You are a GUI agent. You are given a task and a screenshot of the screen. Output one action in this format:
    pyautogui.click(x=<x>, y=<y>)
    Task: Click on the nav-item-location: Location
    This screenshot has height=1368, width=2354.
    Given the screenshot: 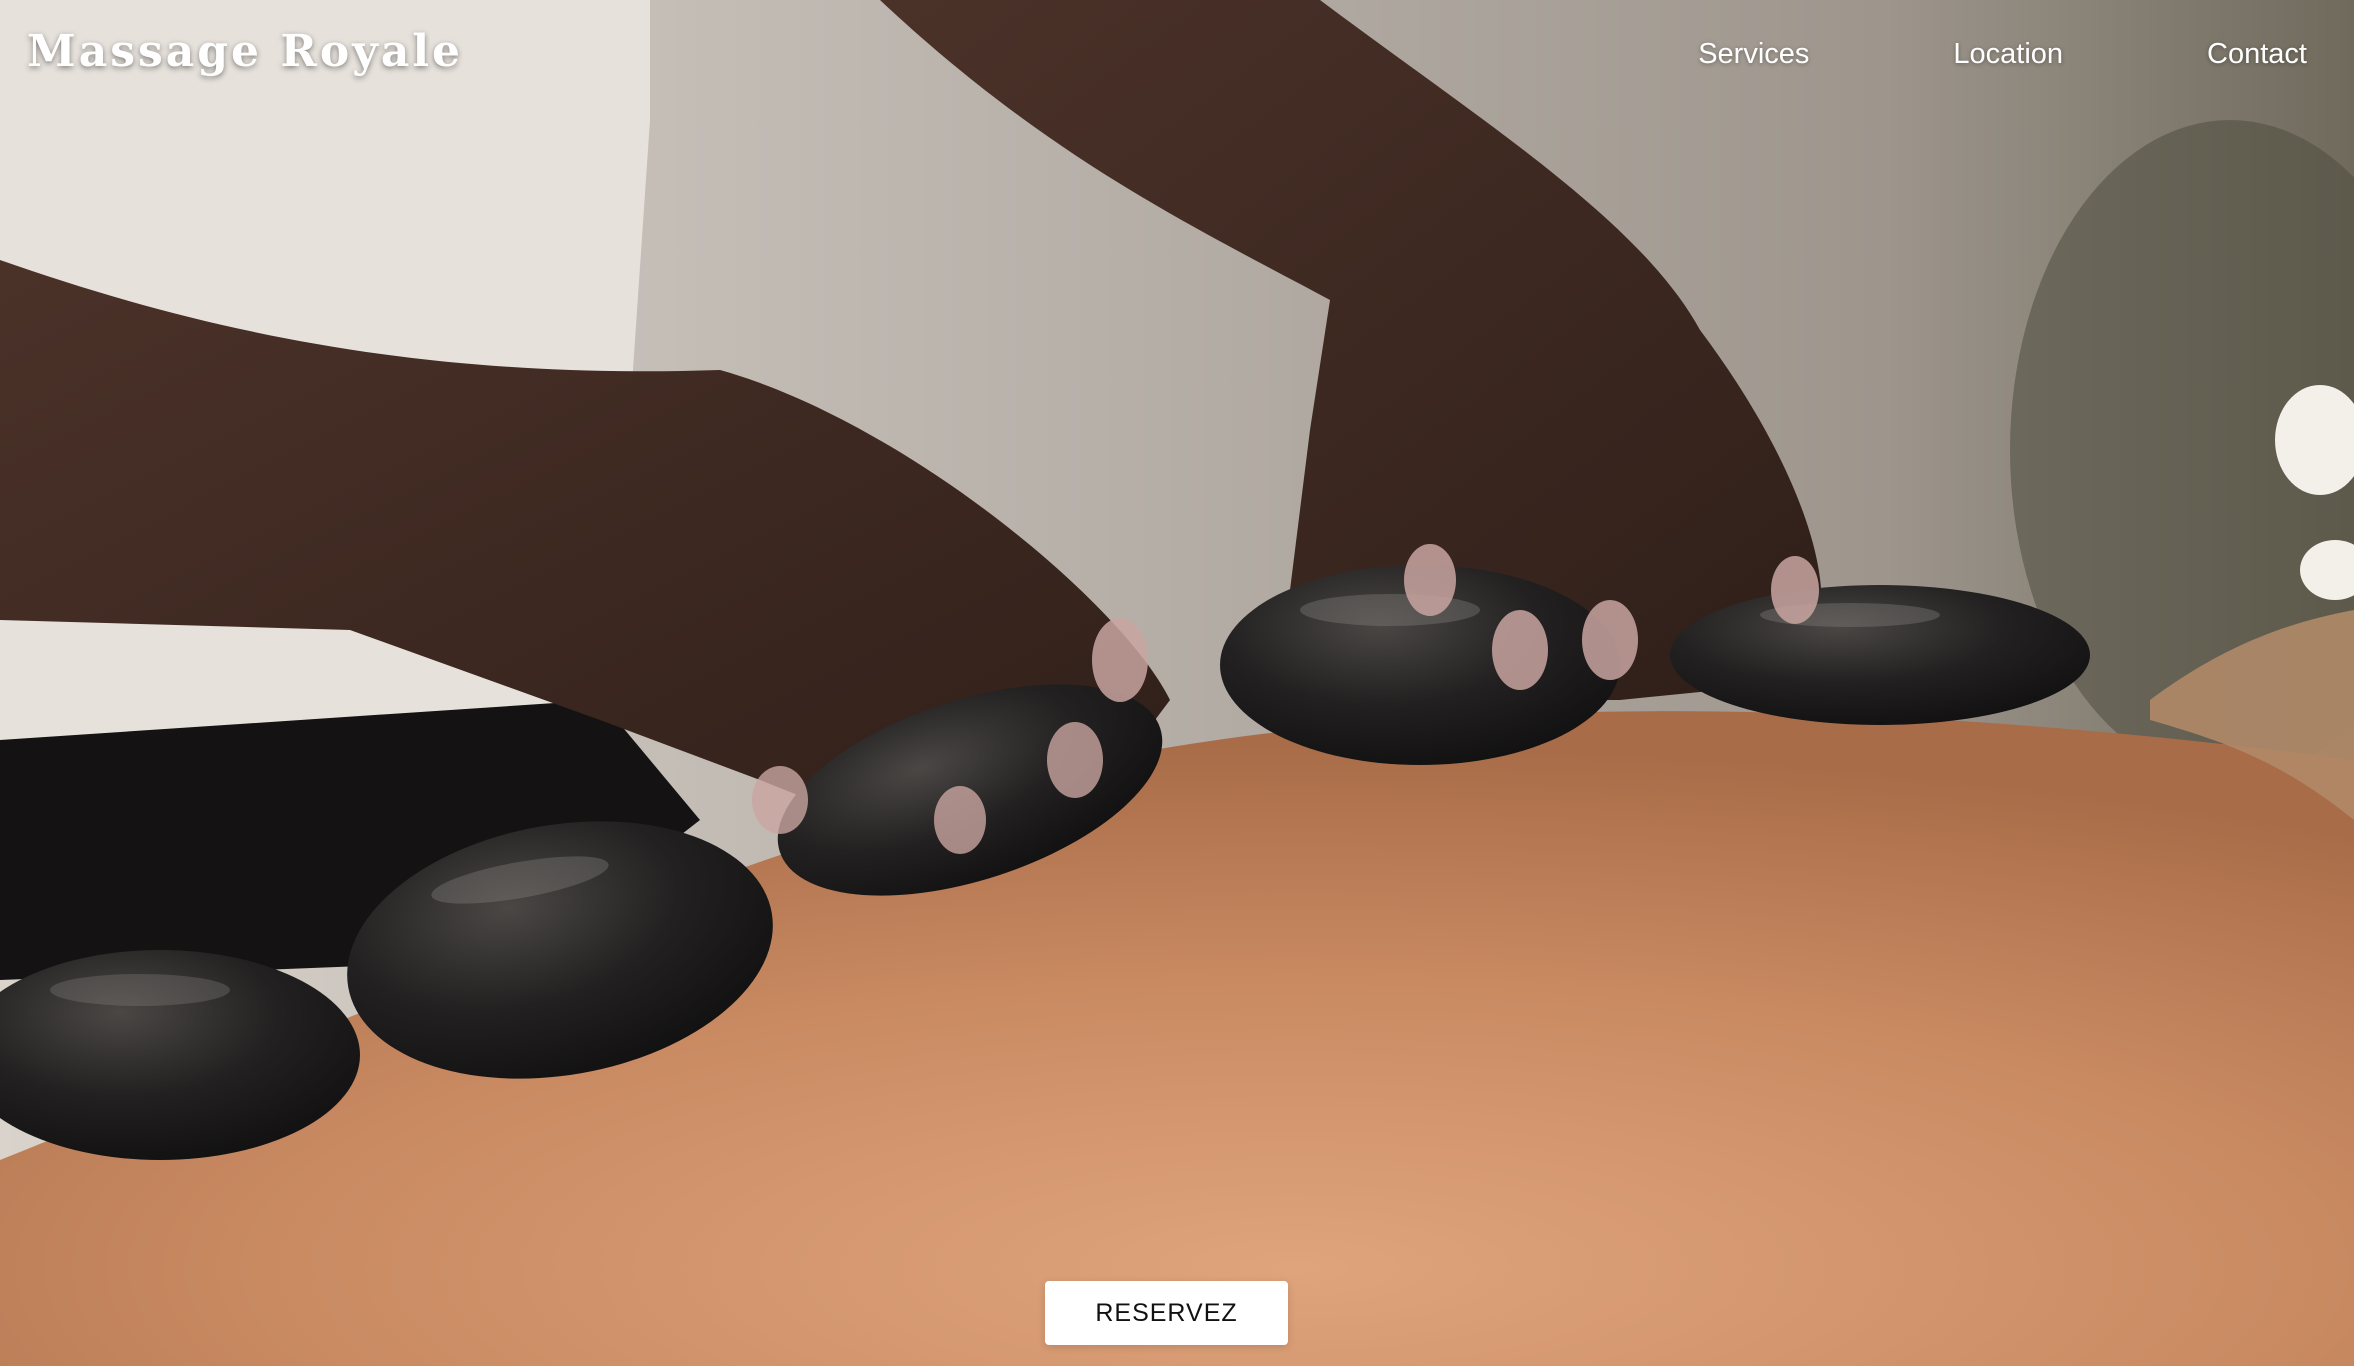 What is the action you would take?
    pyautogui.click(x=2008, y=54)
    